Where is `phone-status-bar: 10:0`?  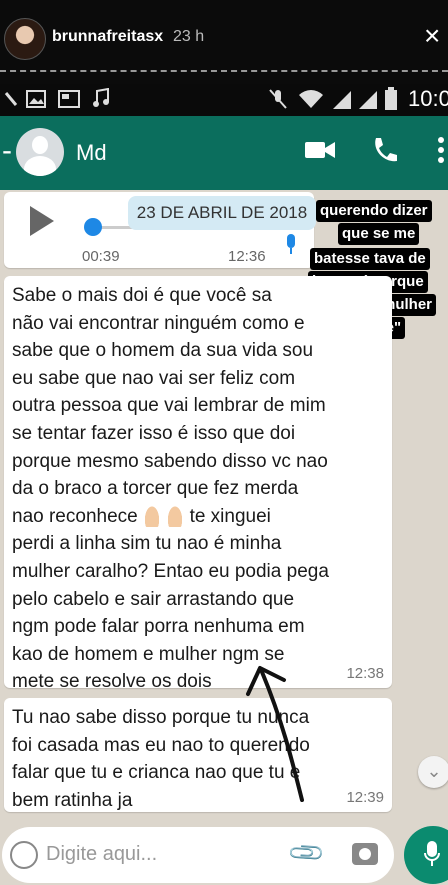 phone-status-bar: 10:0 is located at coordinates (224, 100).